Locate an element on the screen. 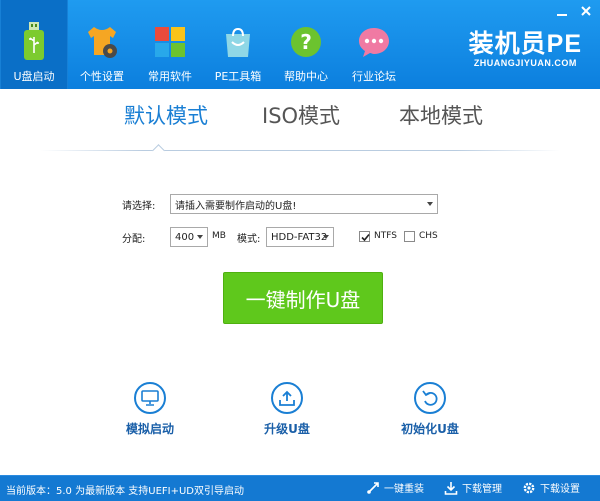 The height and width of the screenshot is (501, 600). undo-icon is located at coordinates (430, 398).